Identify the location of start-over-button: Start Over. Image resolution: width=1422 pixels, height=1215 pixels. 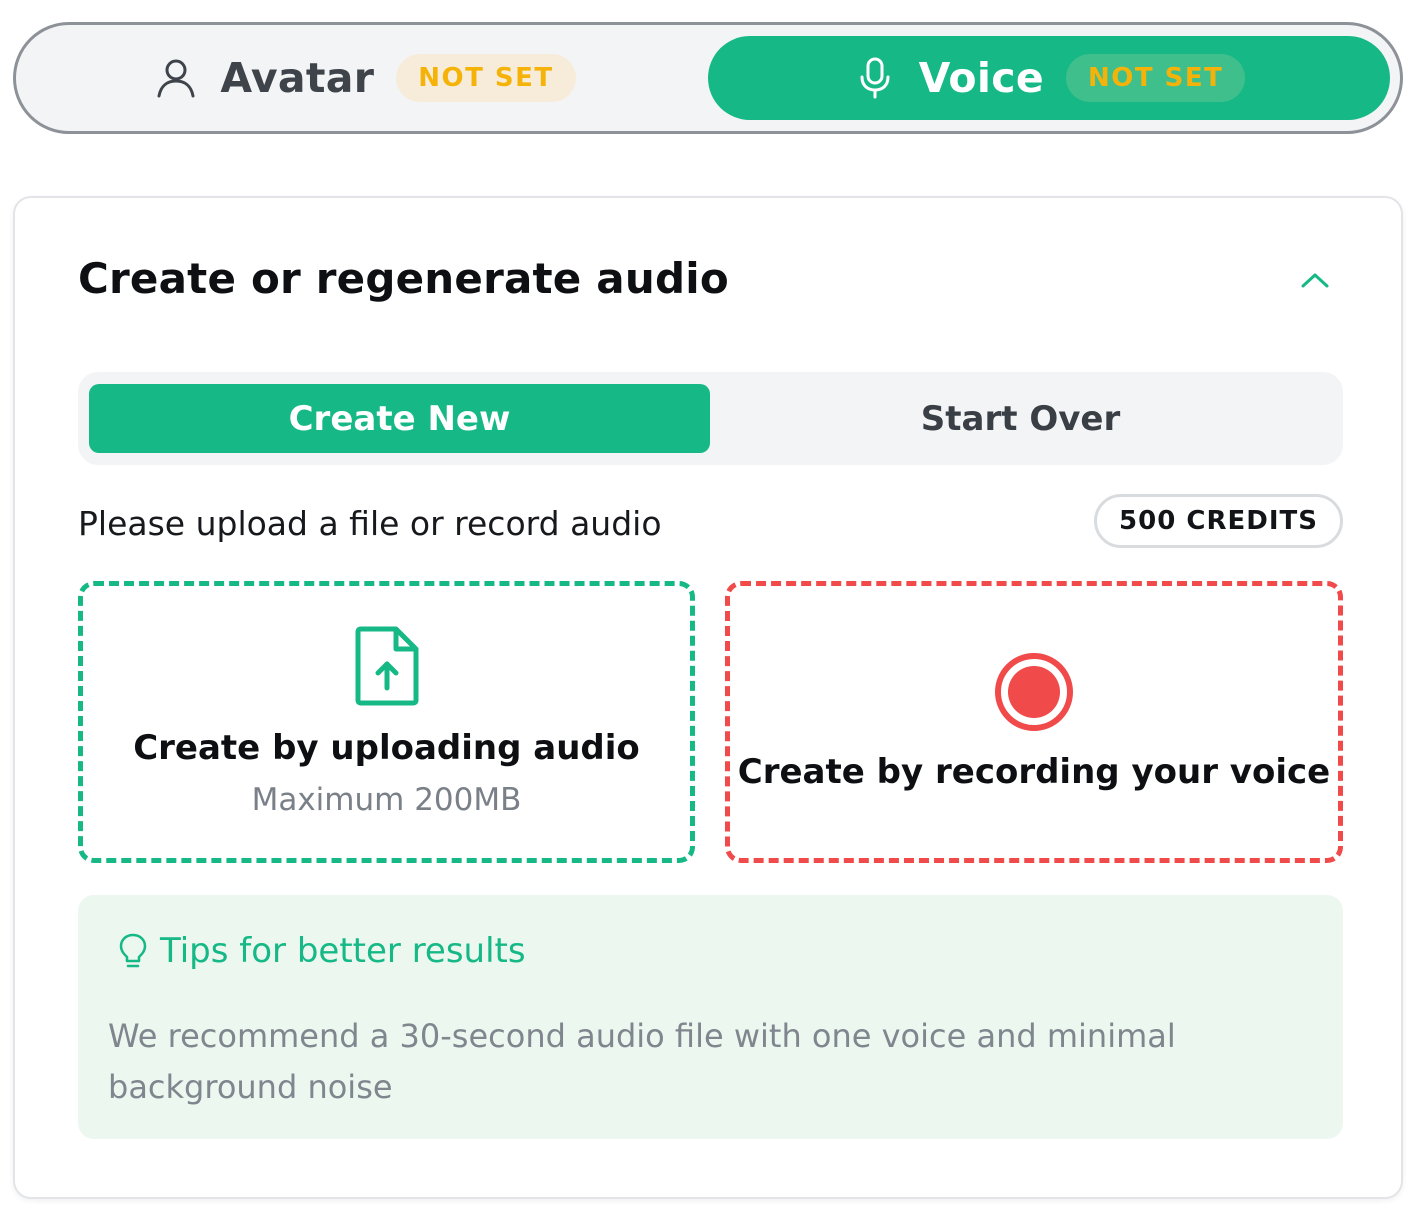
(1020, 418).